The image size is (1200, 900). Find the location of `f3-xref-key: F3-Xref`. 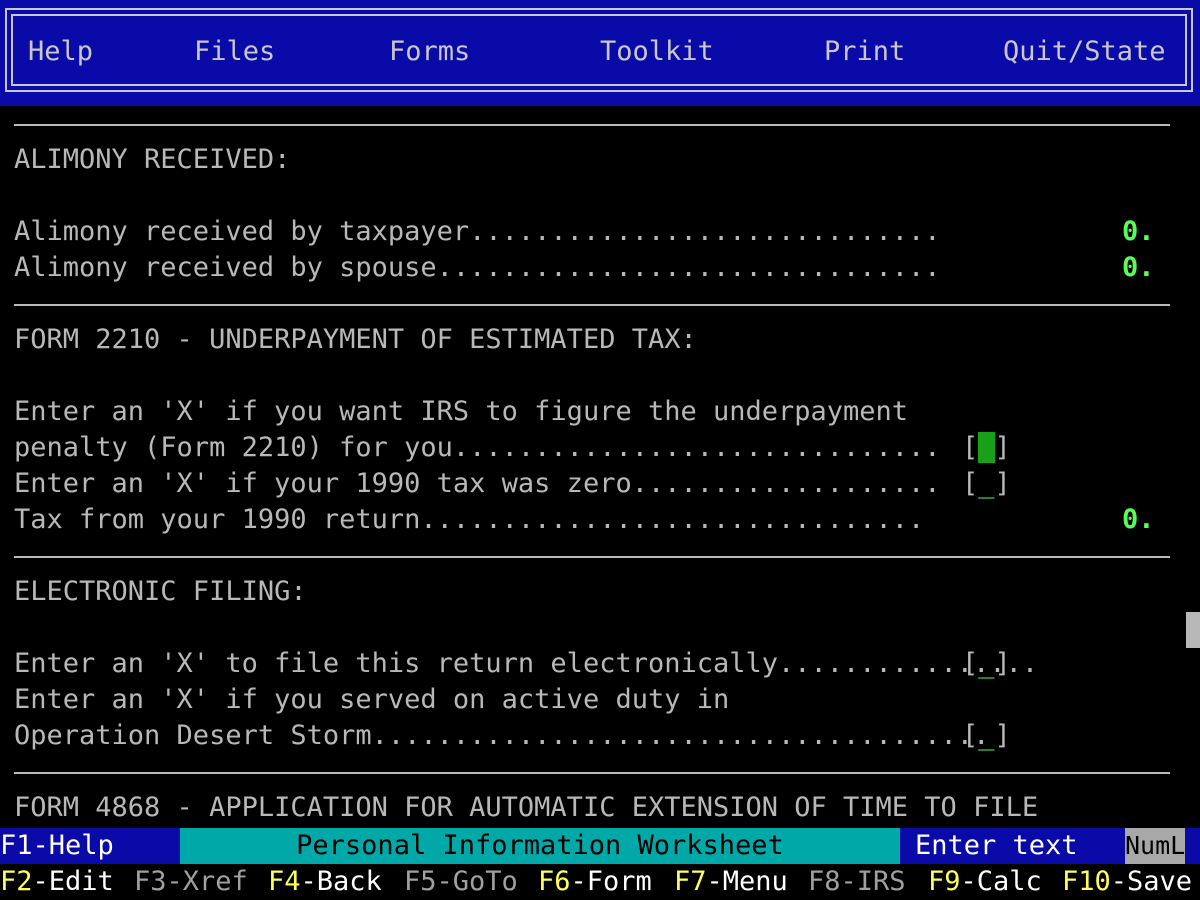

f3-xref-key: F3-Xref is located at coordinates (191, 882).